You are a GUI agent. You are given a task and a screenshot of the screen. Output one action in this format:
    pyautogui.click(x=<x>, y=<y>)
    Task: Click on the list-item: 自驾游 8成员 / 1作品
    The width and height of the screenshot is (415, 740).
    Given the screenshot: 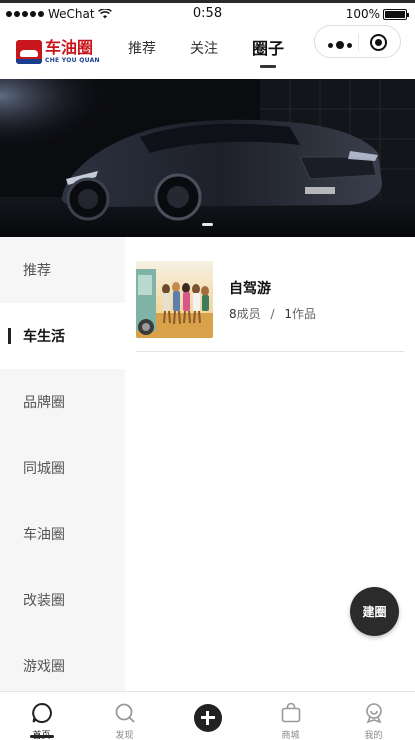 What is the action you would take?
    pyautogui.click(x=270, y=306)
    